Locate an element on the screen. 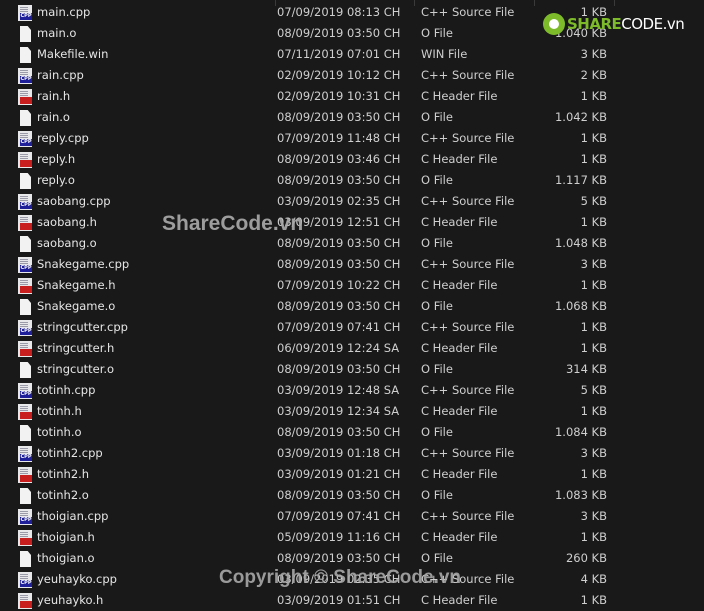 The height and width of the screenshot is (611, 704). file-name: Snakegame.o is located at coordinates (76, 306).